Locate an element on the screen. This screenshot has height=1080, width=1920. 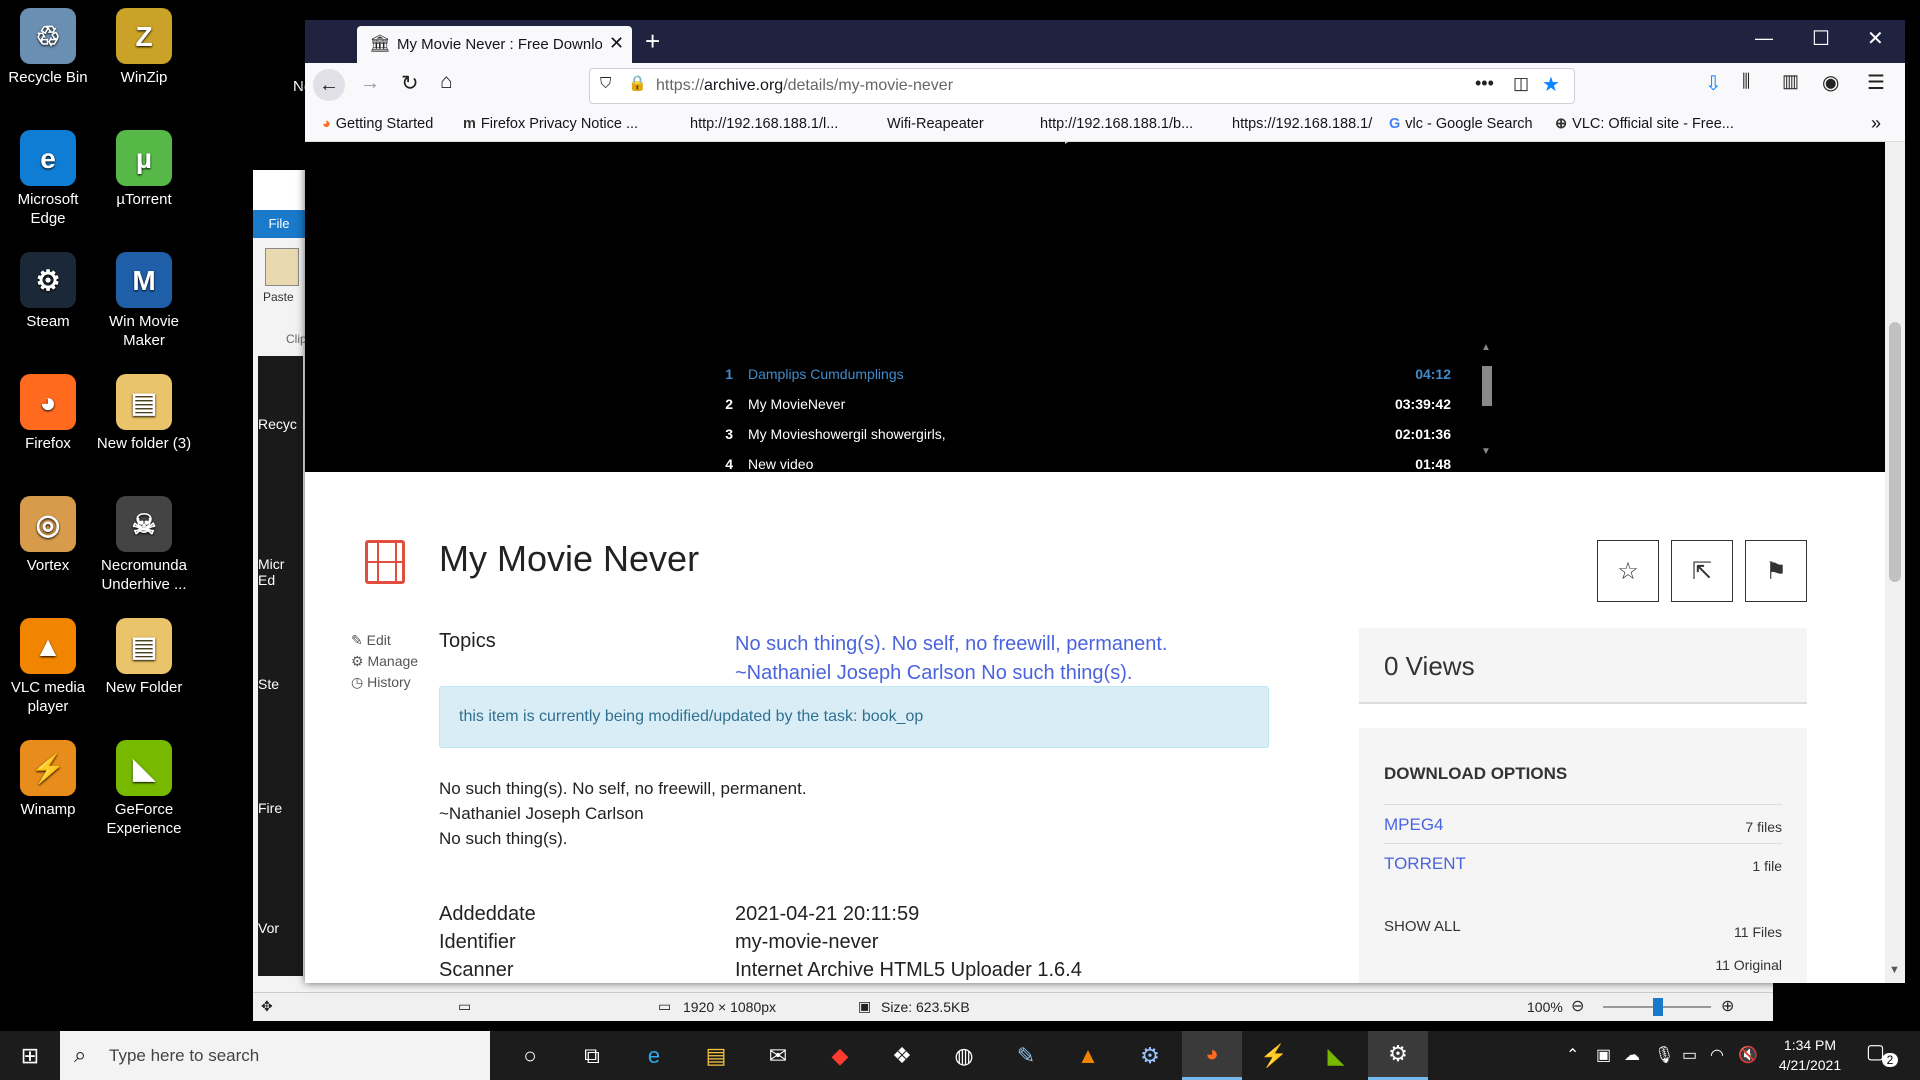
library-icon: ⫼ is located at coordinates (1746, 81).